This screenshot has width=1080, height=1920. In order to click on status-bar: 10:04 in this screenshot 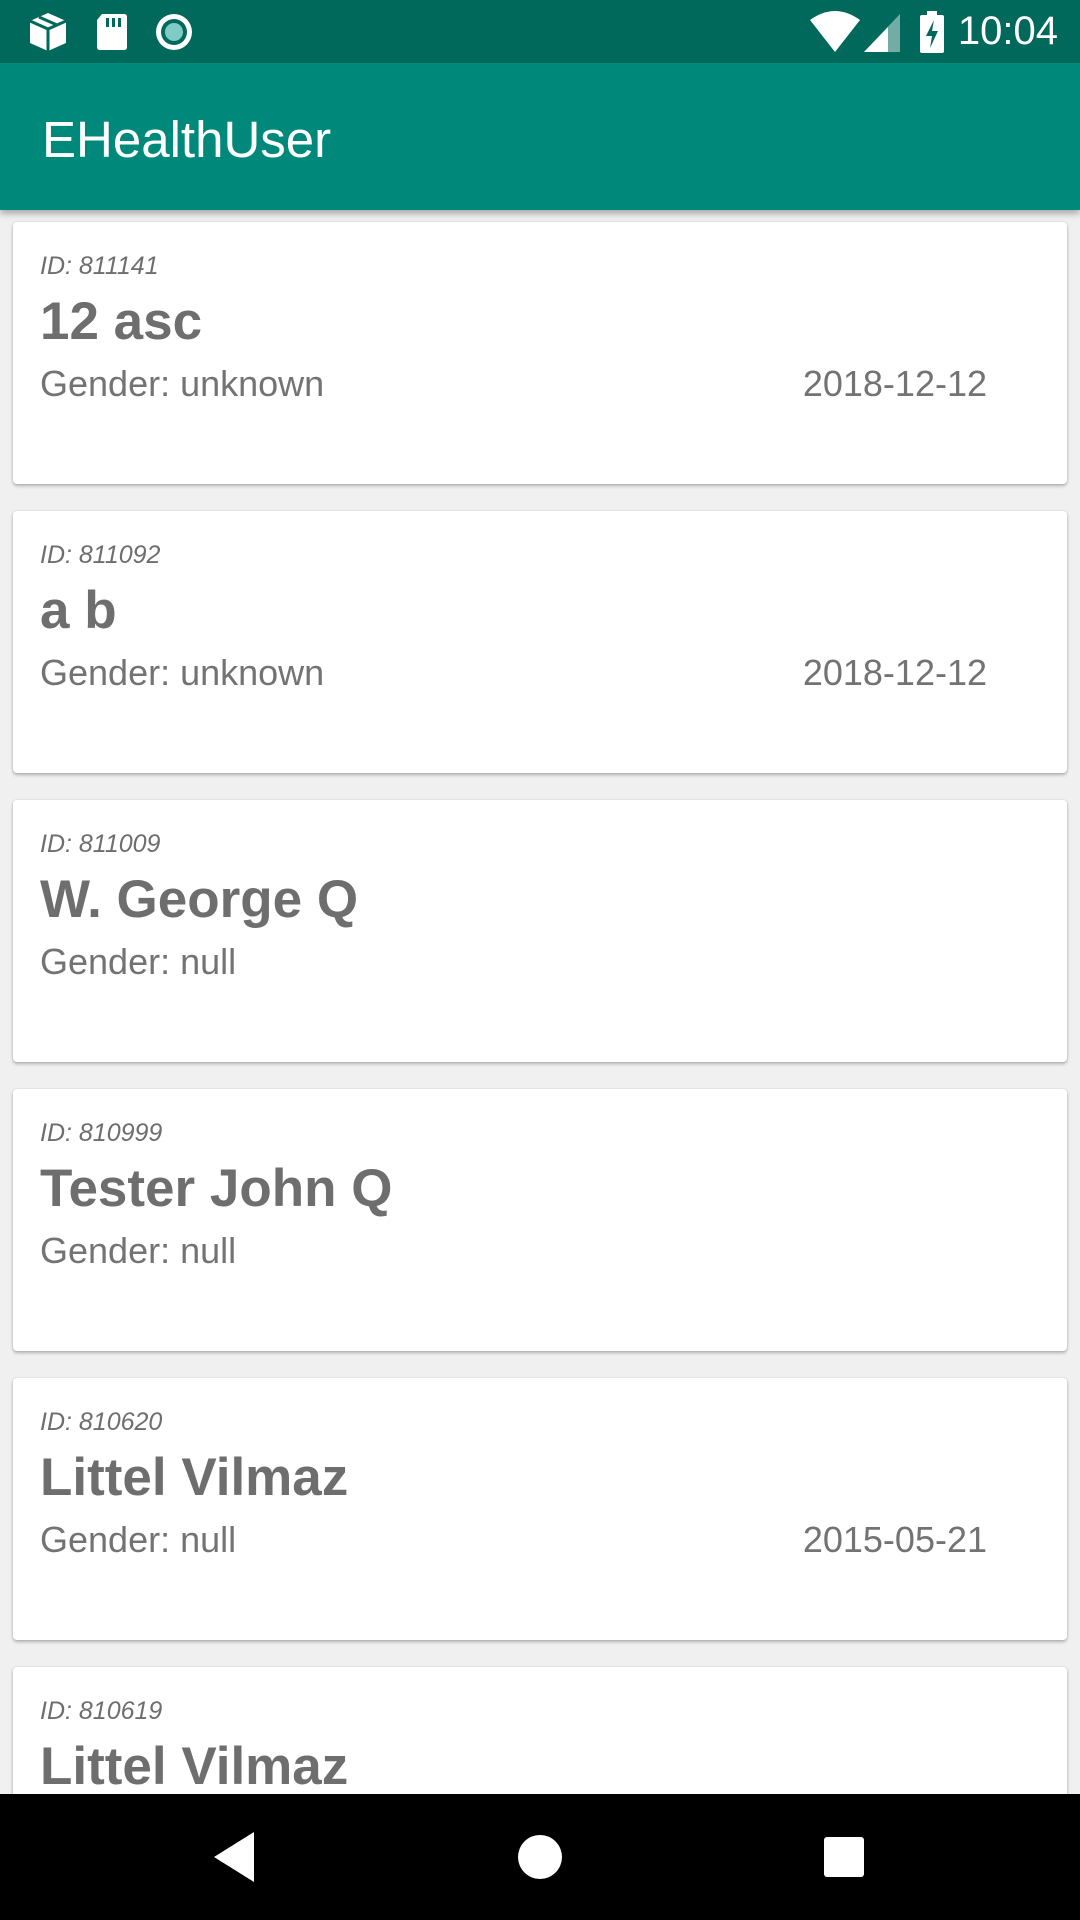, I will do `click(540, 31)`.